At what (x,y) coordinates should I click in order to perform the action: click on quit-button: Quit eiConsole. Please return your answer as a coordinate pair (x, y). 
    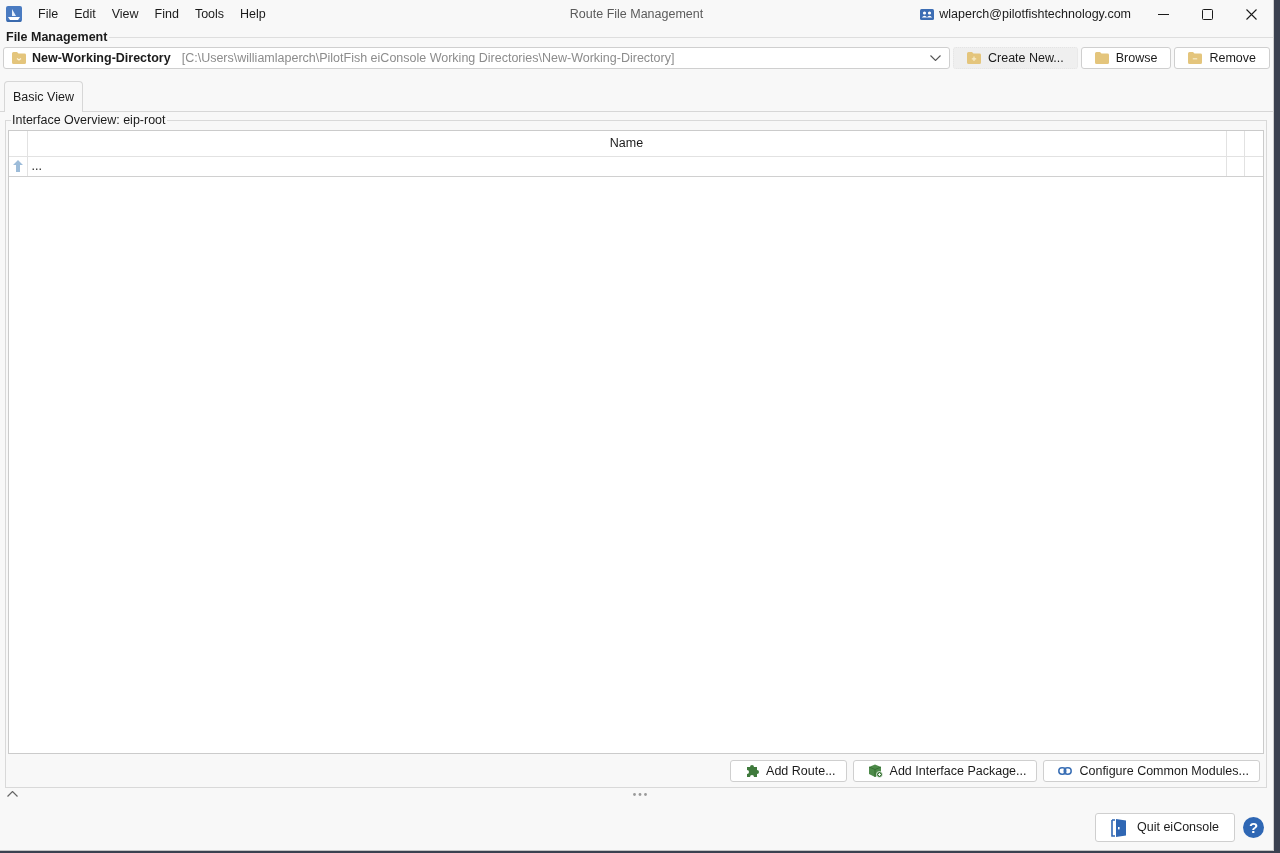
    Looking at the image, I should click on (1165, 827).